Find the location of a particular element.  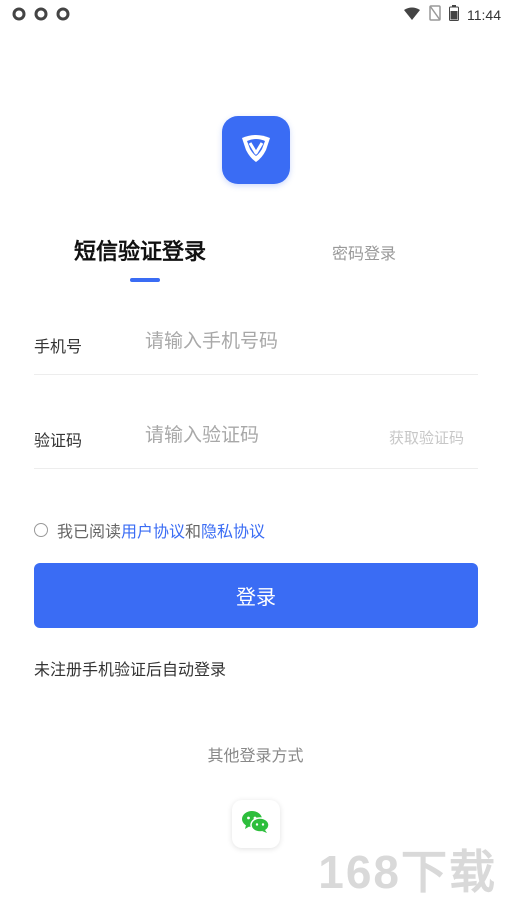

phone-input is located at coordinates (255, 341).